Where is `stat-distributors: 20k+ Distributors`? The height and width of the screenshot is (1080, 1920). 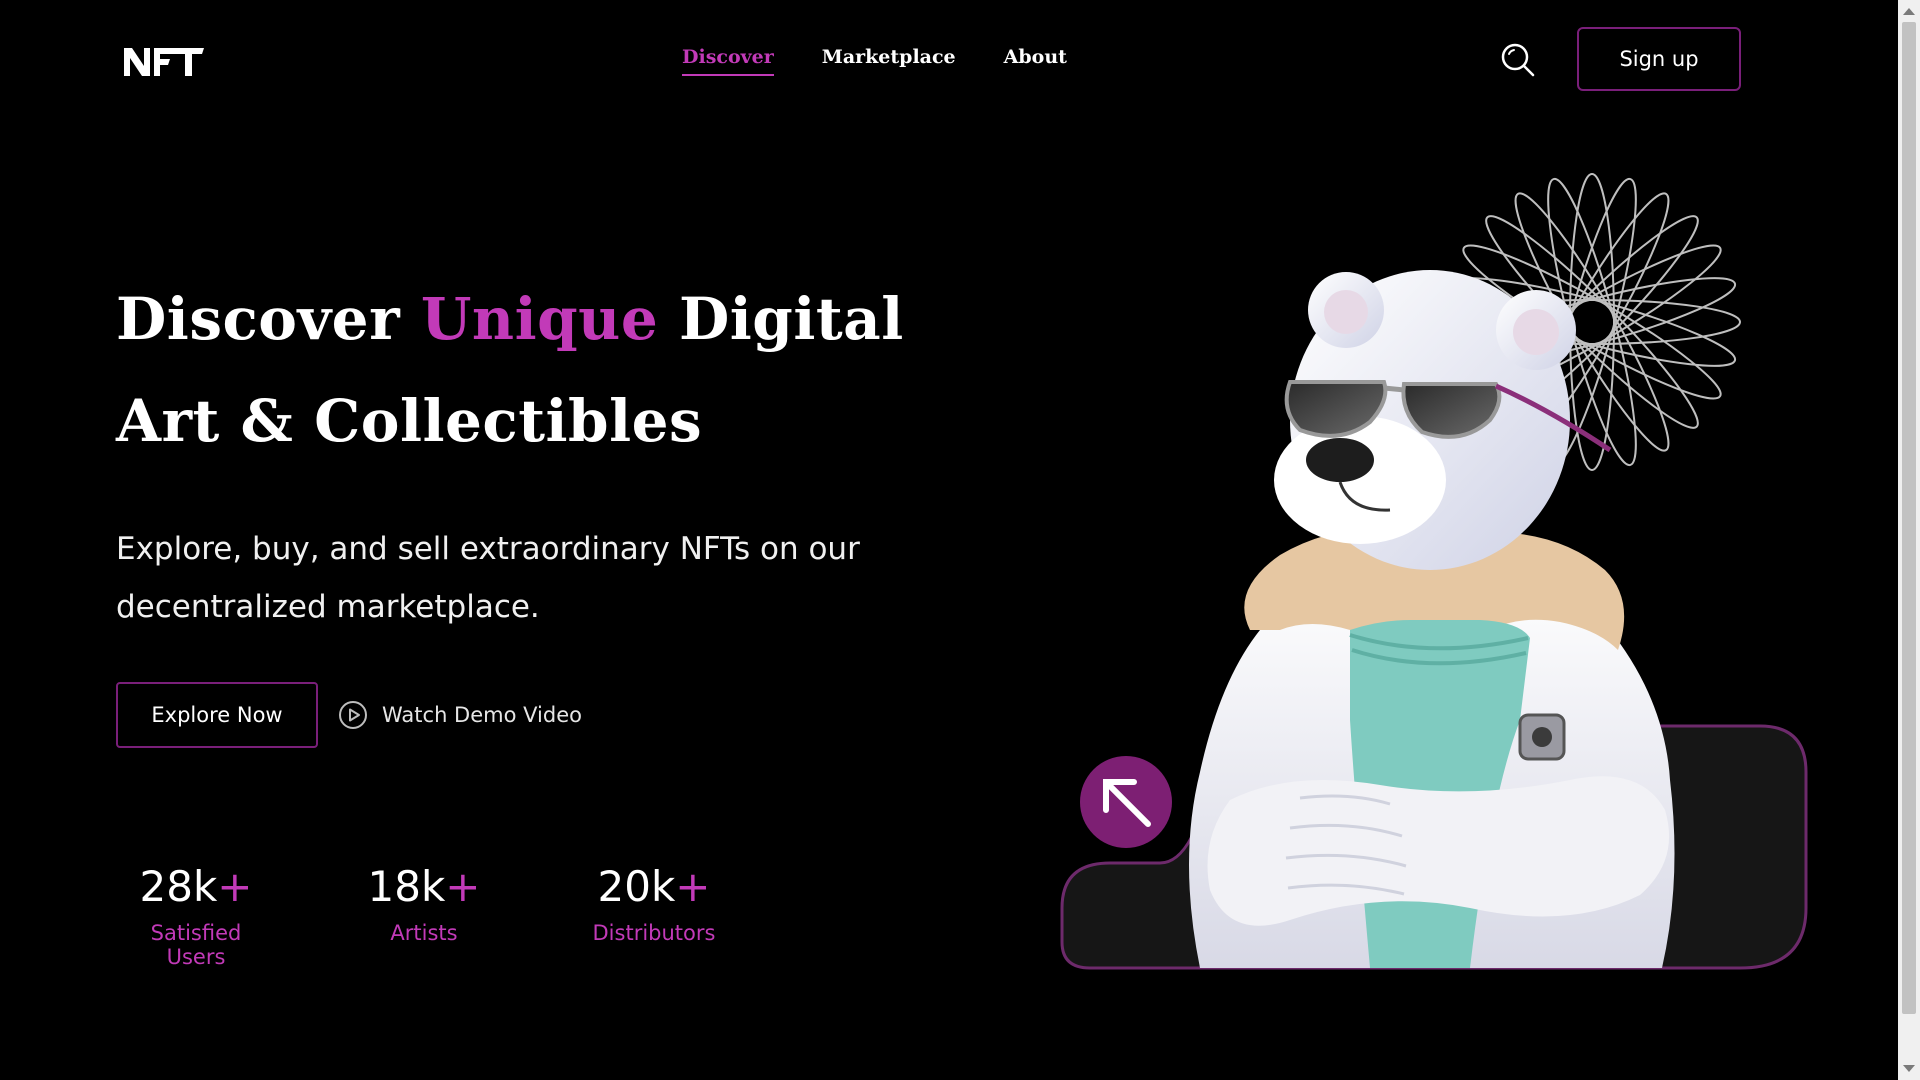
stat-distributors: 20k+ Distributors is located at coordinates (654, 903).